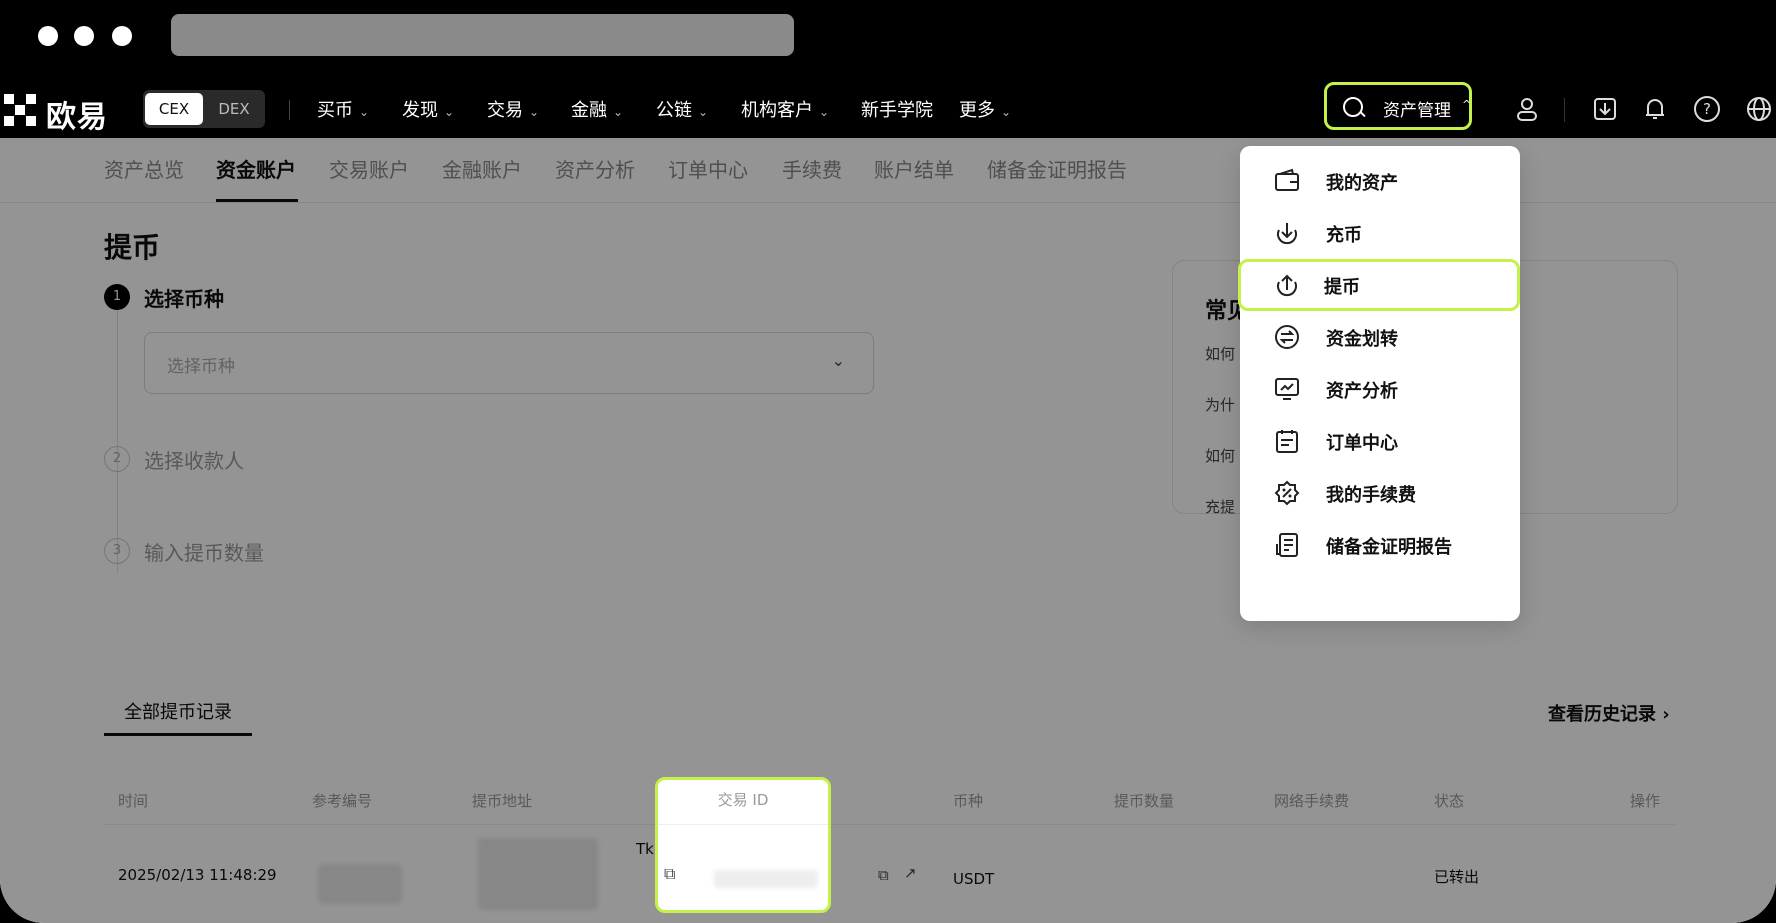 The height and width of the screenshot is (923, 1776). Describe the element at coordinates (204, 109) in the screenshot. I see `cex-dex-switch: CEX DEX` at that location.